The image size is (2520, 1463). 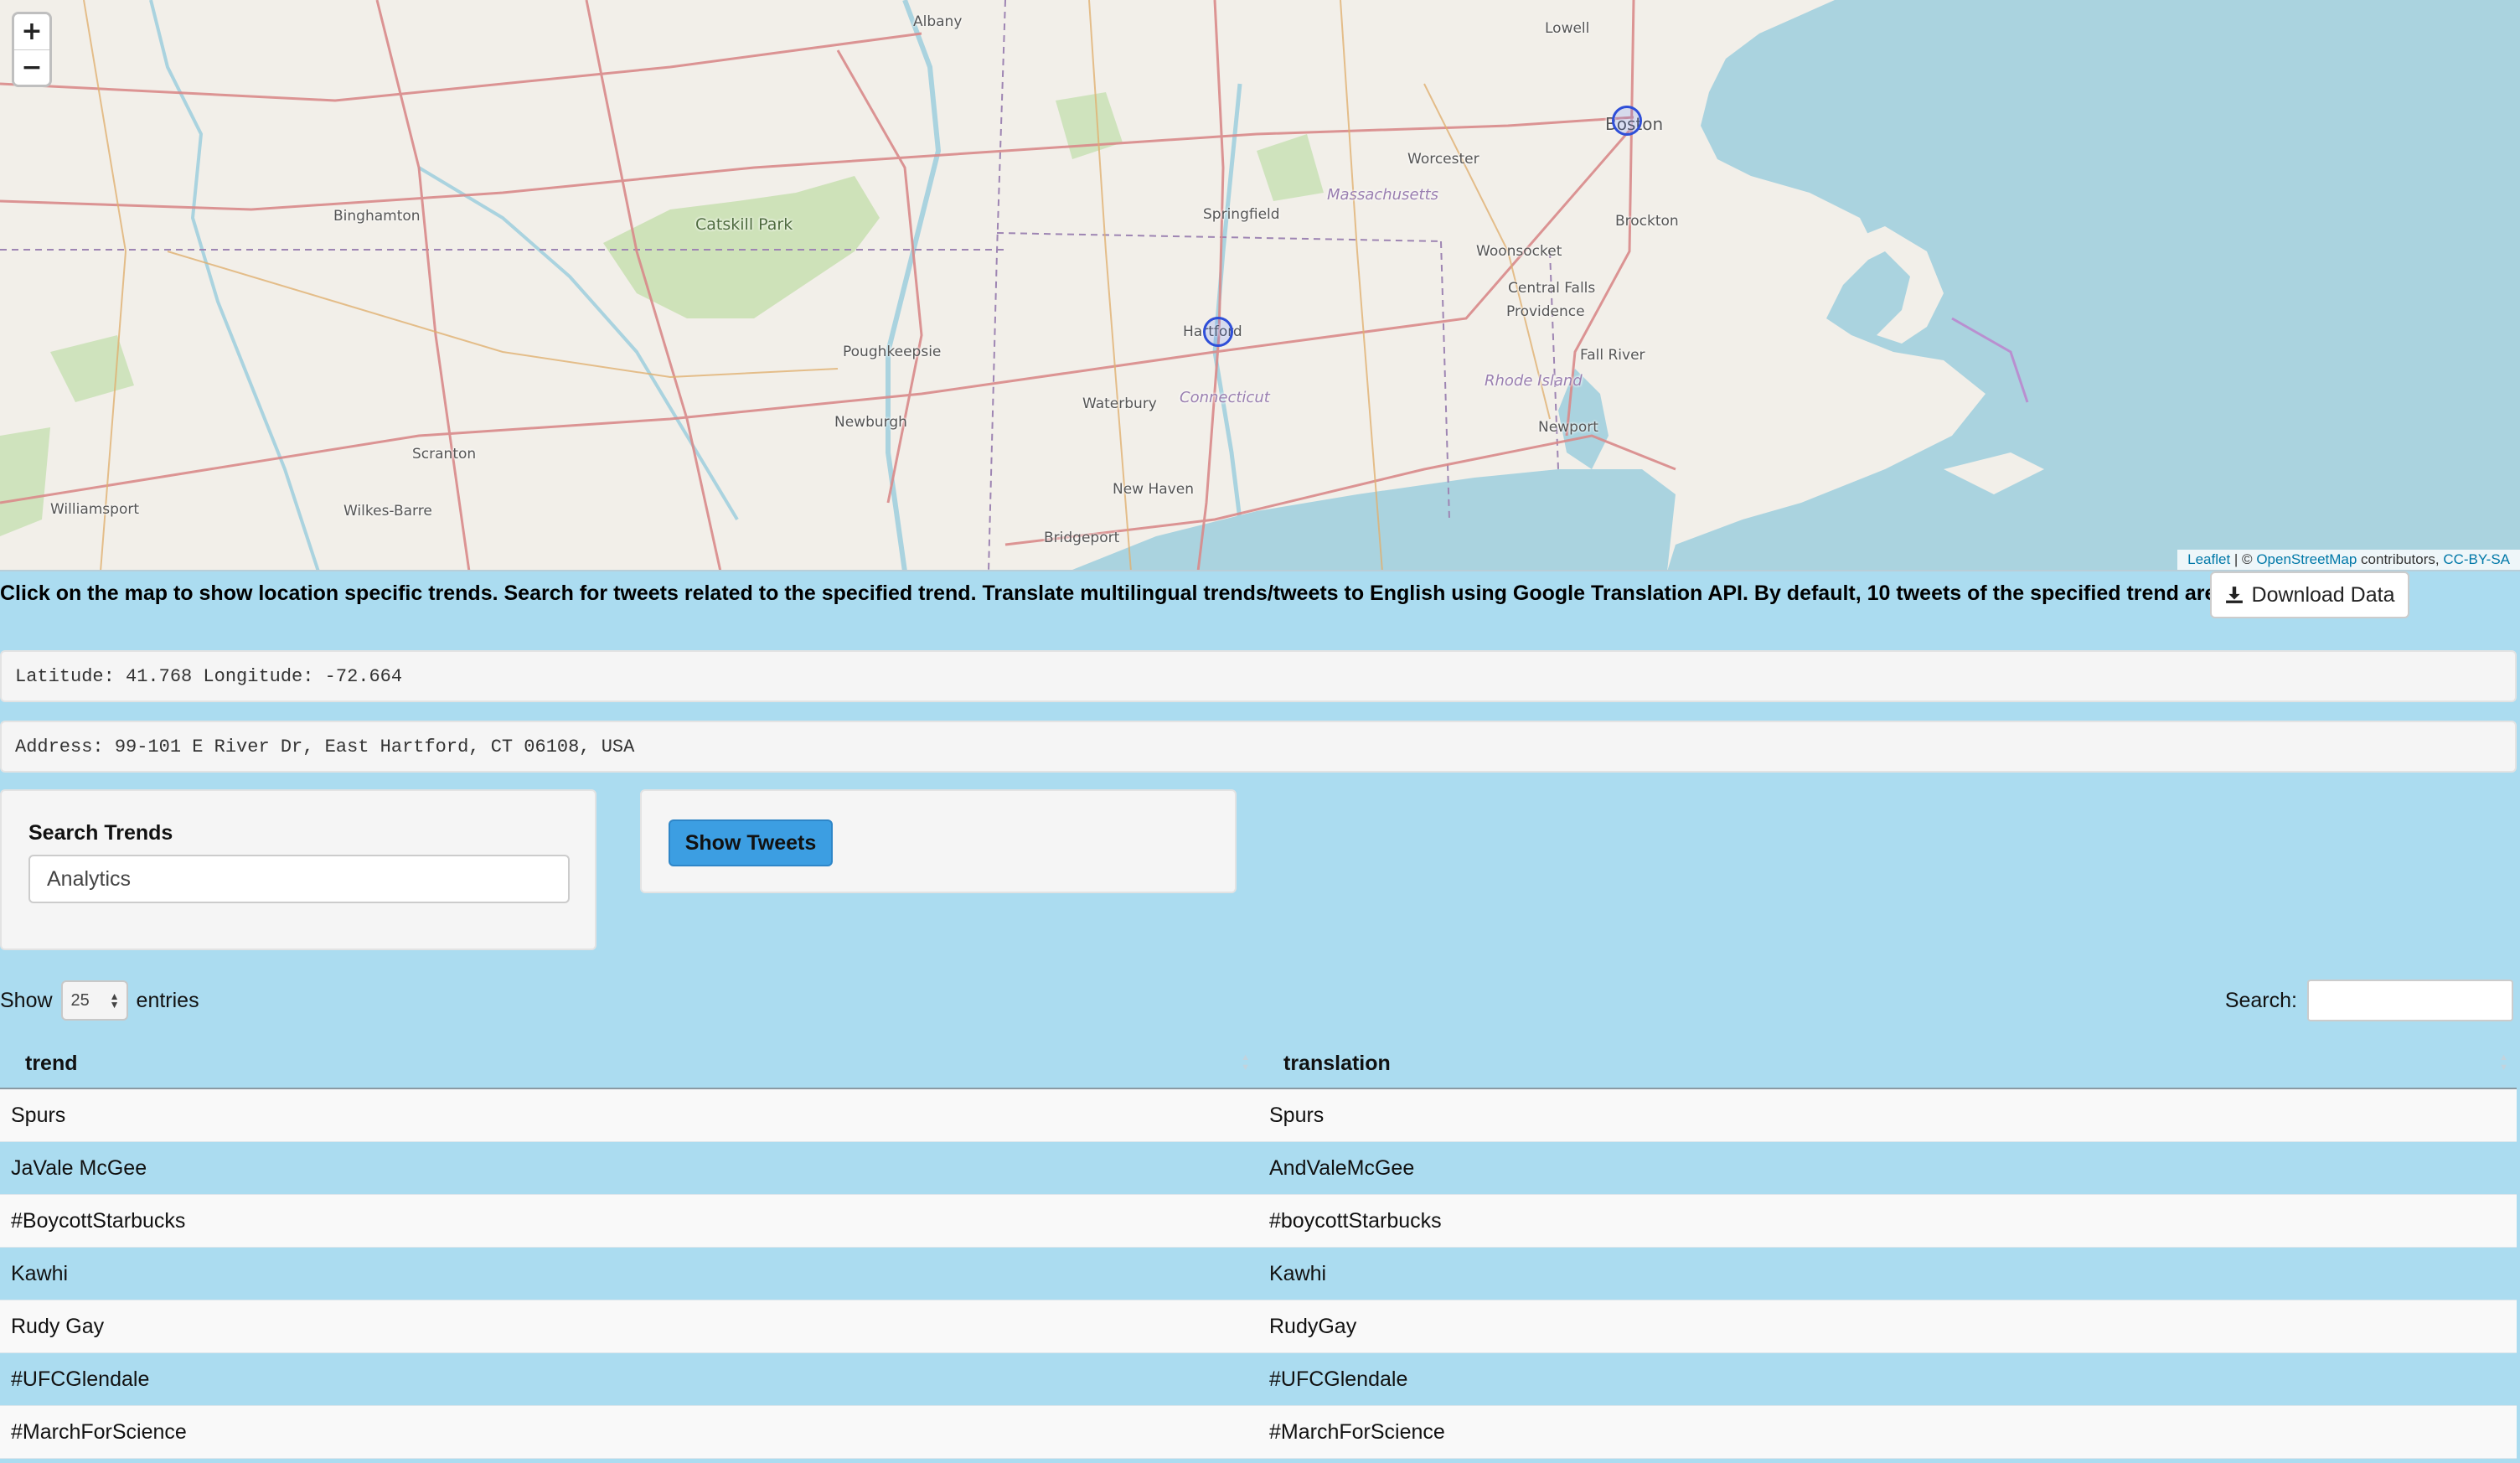 I want to click on cell-translation: AndValeMcGee, so click(x=1342, y=1168).